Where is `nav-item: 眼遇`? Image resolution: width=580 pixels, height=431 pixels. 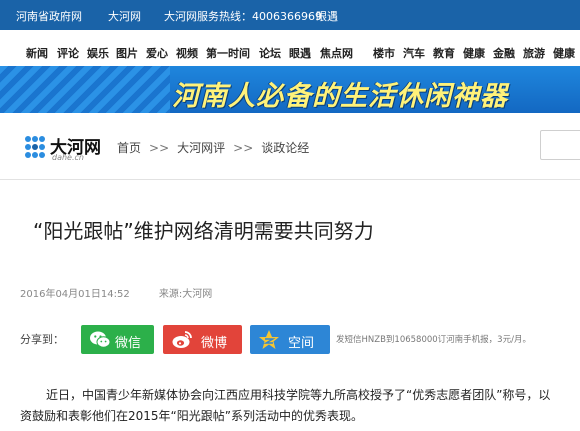 nav-item: 眼遇 is located at coordinates (300, 53).